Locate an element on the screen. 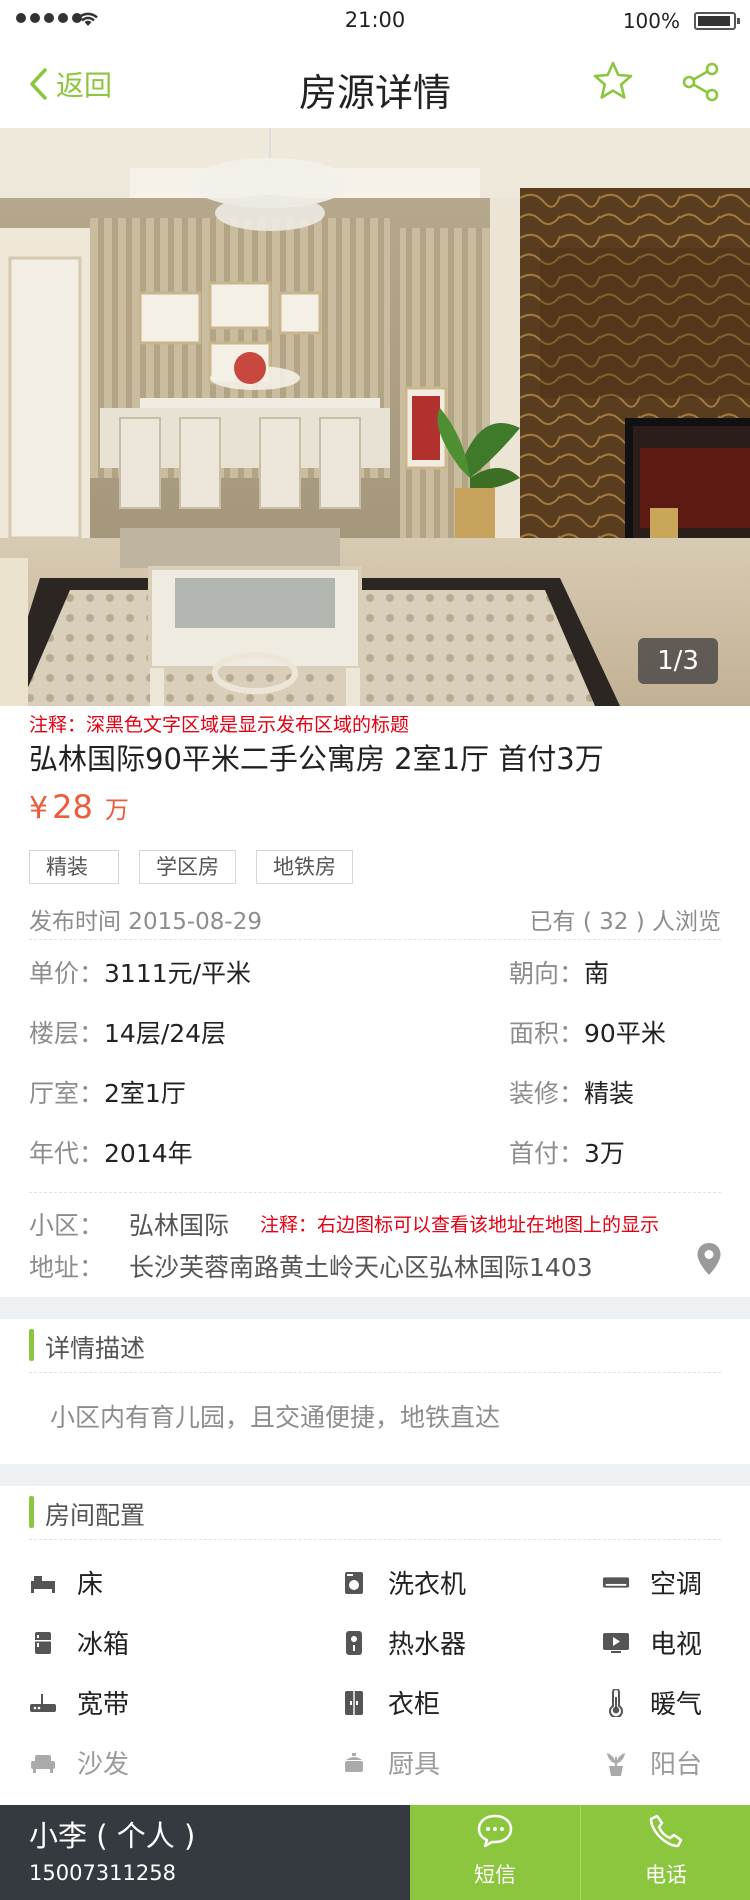 The height and width of the screenshot is (1900, 750). attr-value: 3111元/平米 is located at coordinates (178, 973).